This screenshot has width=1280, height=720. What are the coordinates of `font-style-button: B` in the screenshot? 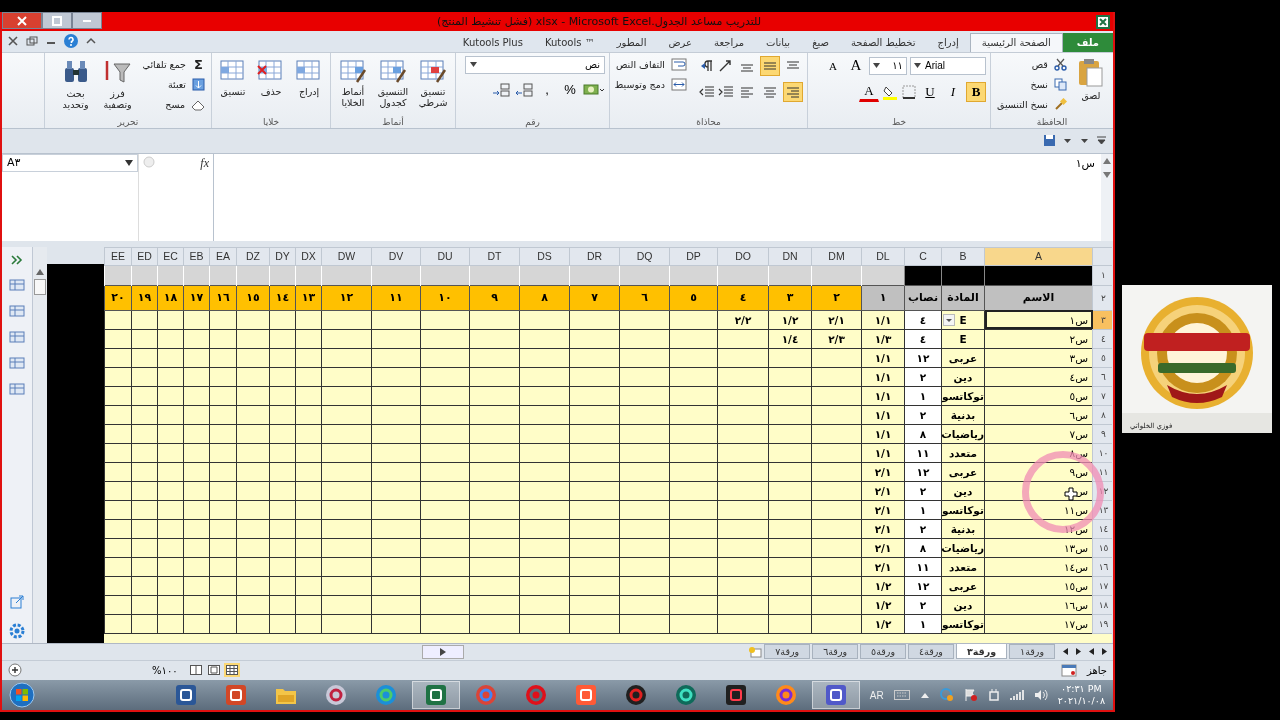 It's located at (976, 91).